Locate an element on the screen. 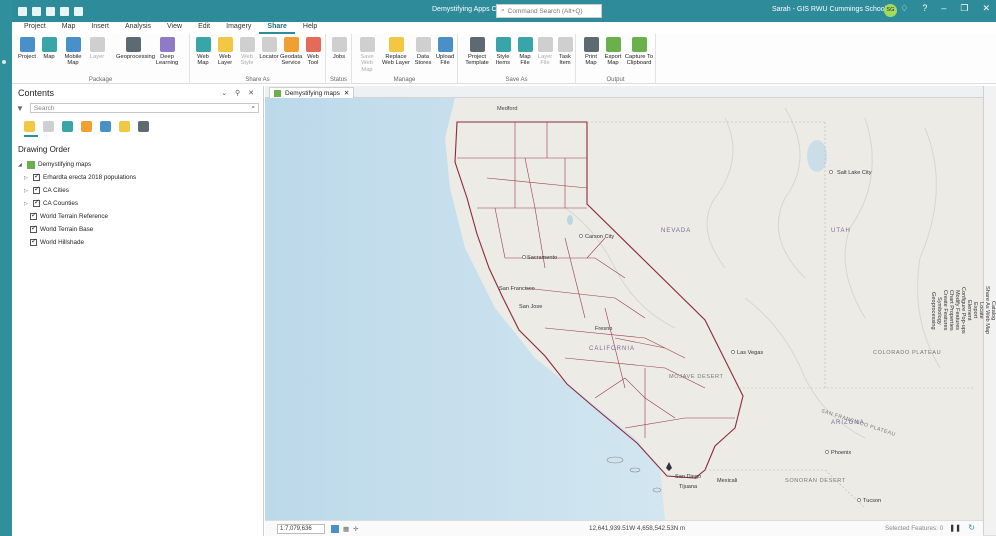  mobile-map-button: Mobile Map is located at coordinates (73, 52).